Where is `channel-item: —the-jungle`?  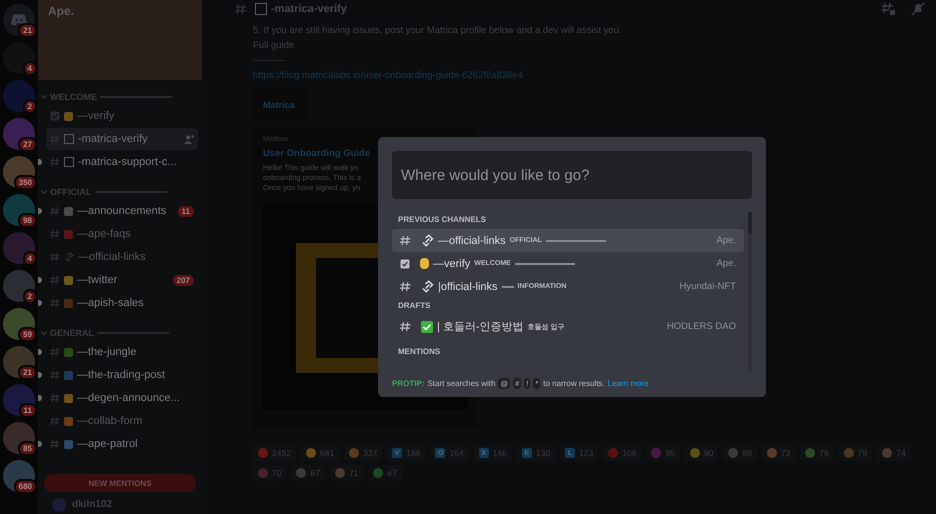
channel-item: —the-jungle is located at coordinates (122, 352).